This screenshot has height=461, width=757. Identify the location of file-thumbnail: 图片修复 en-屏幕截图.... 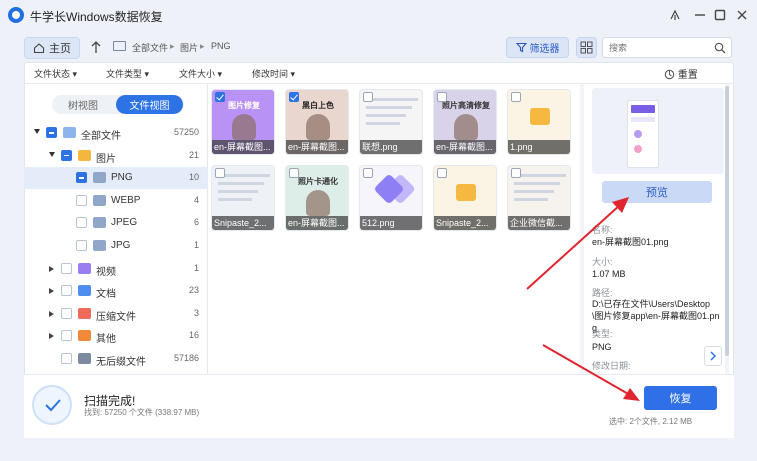
(243, 122).